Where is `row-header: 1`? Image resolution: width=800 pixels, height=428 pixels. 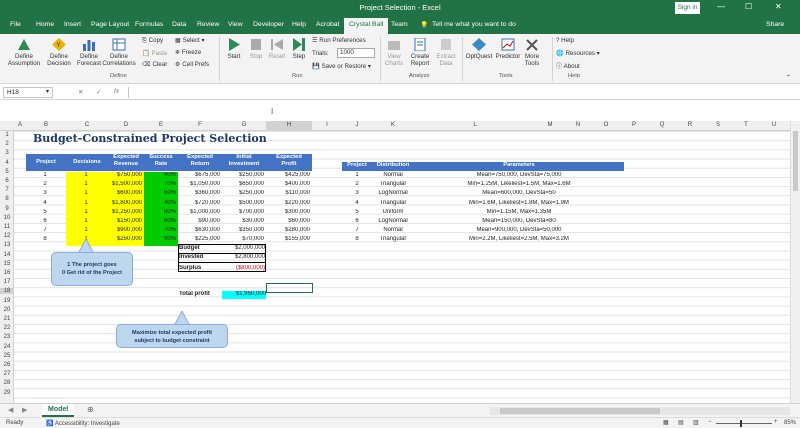
row-header: 1 is located at coordinates (7, 135).